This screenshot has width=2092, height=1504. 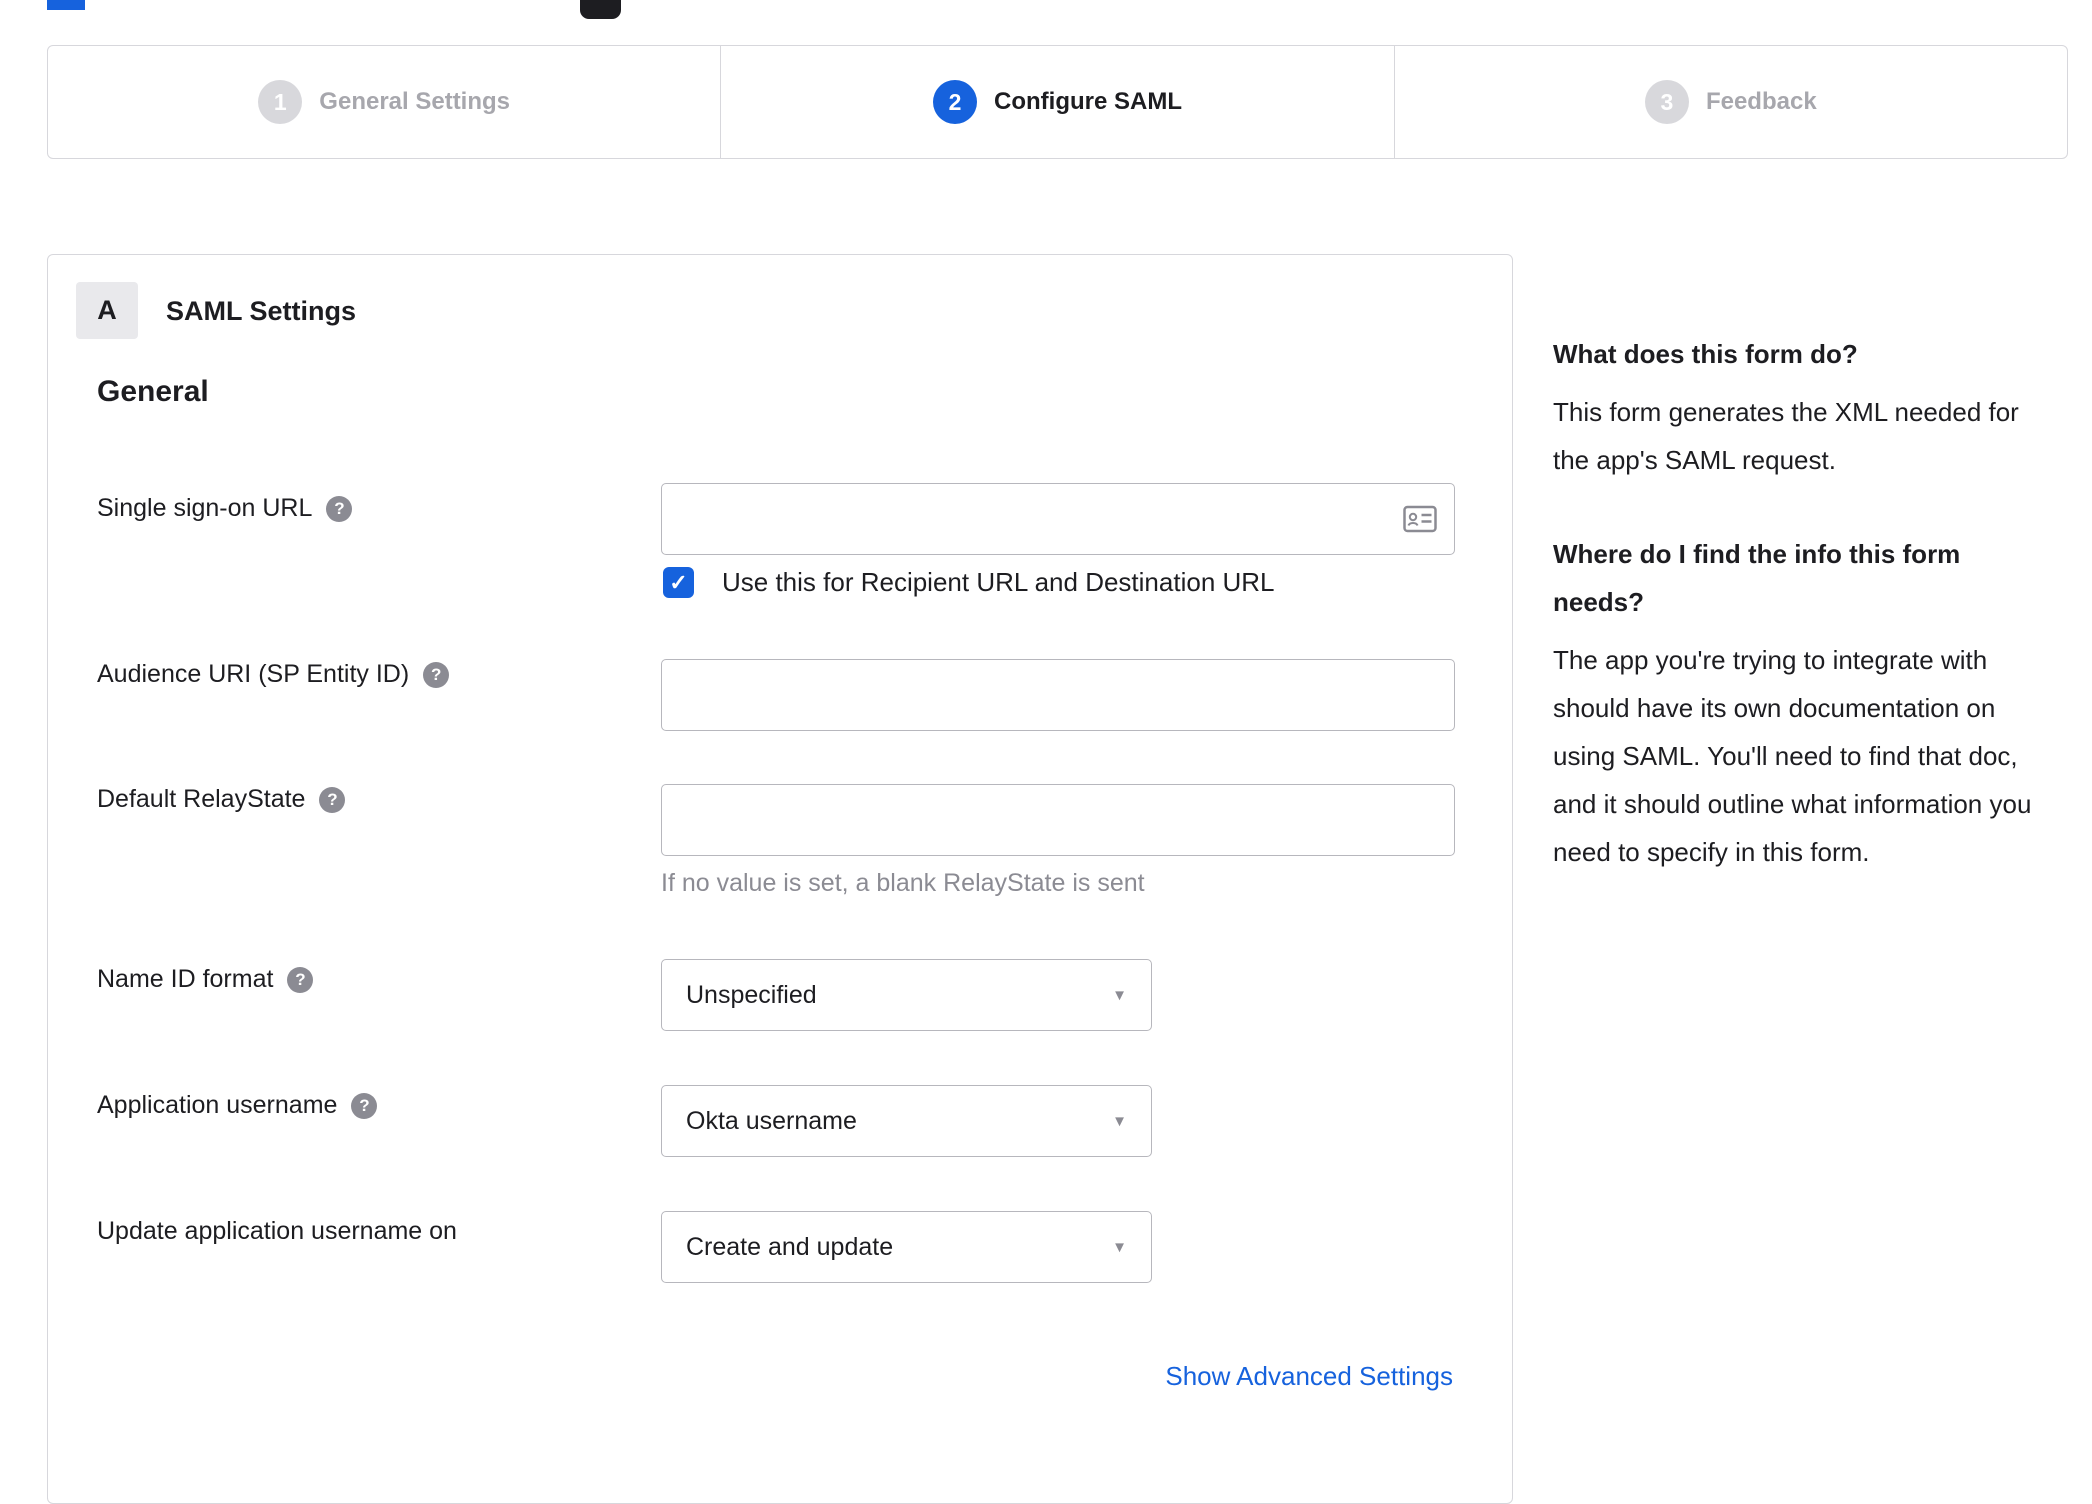 I want to click on step-number-badge: 1, so click(x=280, y=102).